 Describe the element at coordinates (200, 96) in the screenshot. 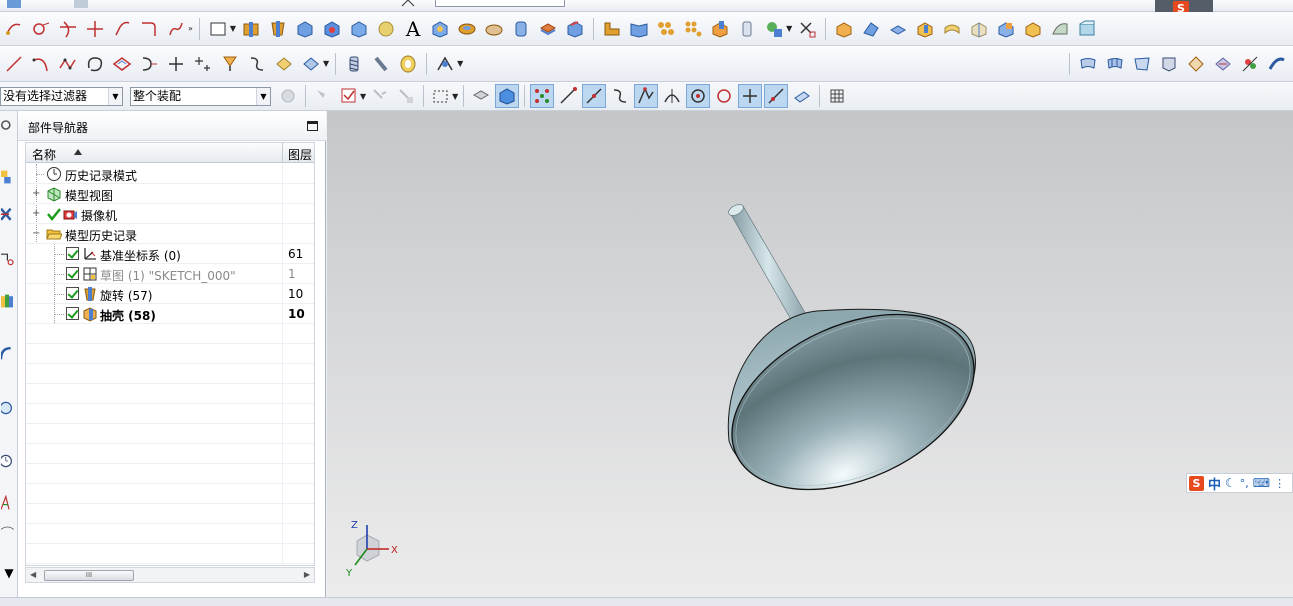

I see `assembly-scope-select: 整个装配 ▼` at that location.